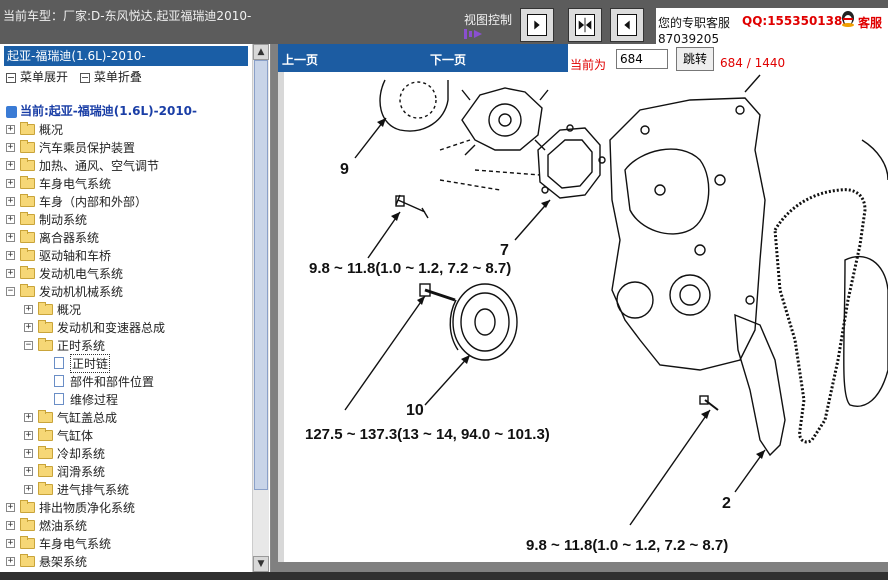  I want to click on tree-item-label: 车身（内部和外部）, so click(93, 201).